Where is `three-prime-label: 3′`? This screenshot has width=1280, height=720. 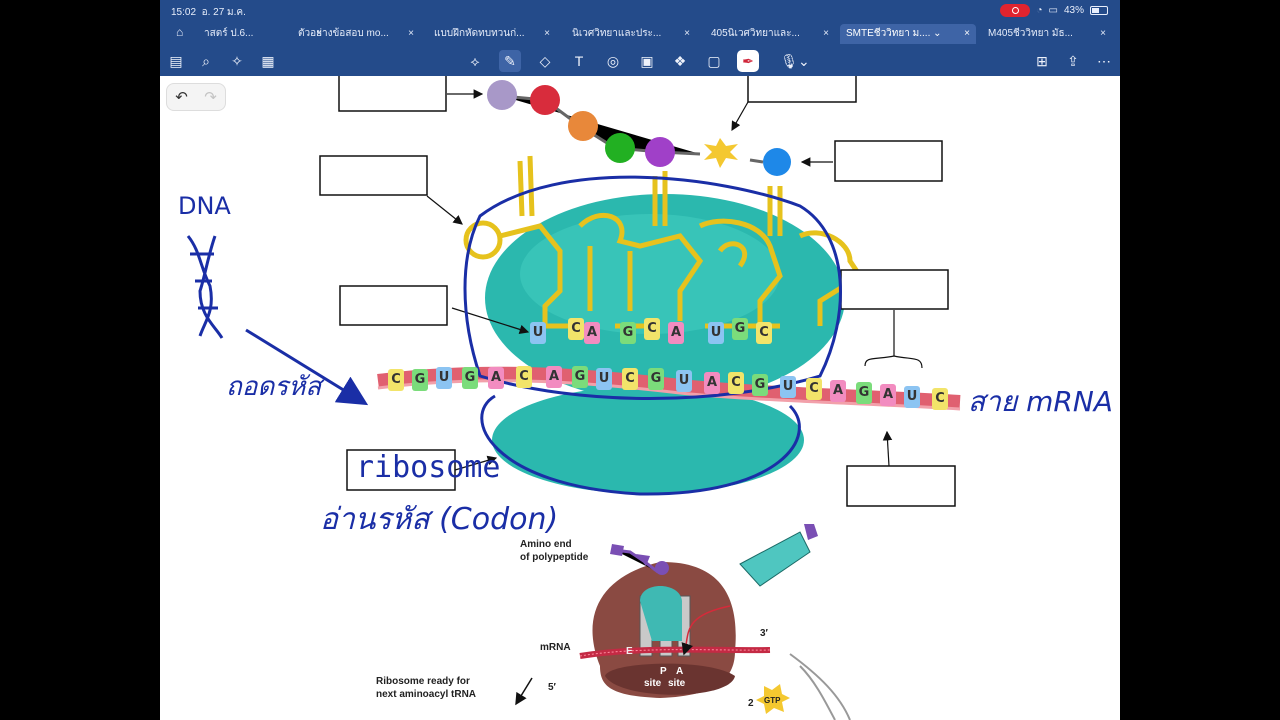
three-prime-label: 3′ is located at coordinates (764, 633).